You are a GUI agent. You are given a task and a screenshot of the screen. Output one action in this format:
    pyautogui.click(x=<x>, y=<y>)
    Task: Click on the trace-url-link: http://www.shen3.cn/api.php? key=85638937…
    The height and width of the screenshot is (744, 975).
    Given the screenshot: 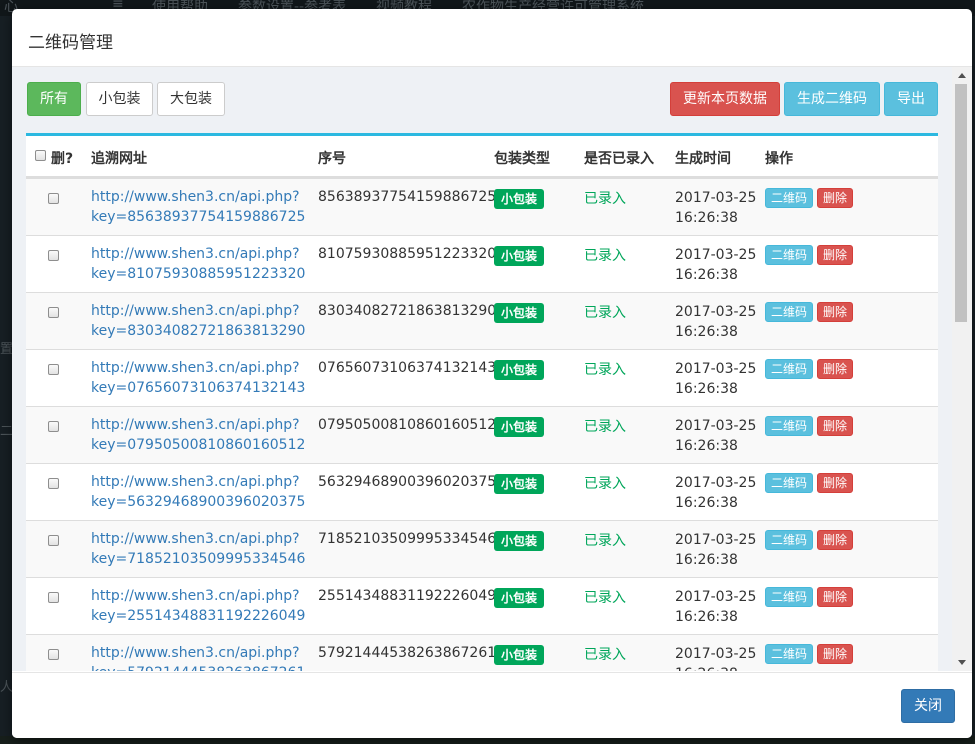 What is the action you would take?
    pyautogui.click(x=198, y=207)
    